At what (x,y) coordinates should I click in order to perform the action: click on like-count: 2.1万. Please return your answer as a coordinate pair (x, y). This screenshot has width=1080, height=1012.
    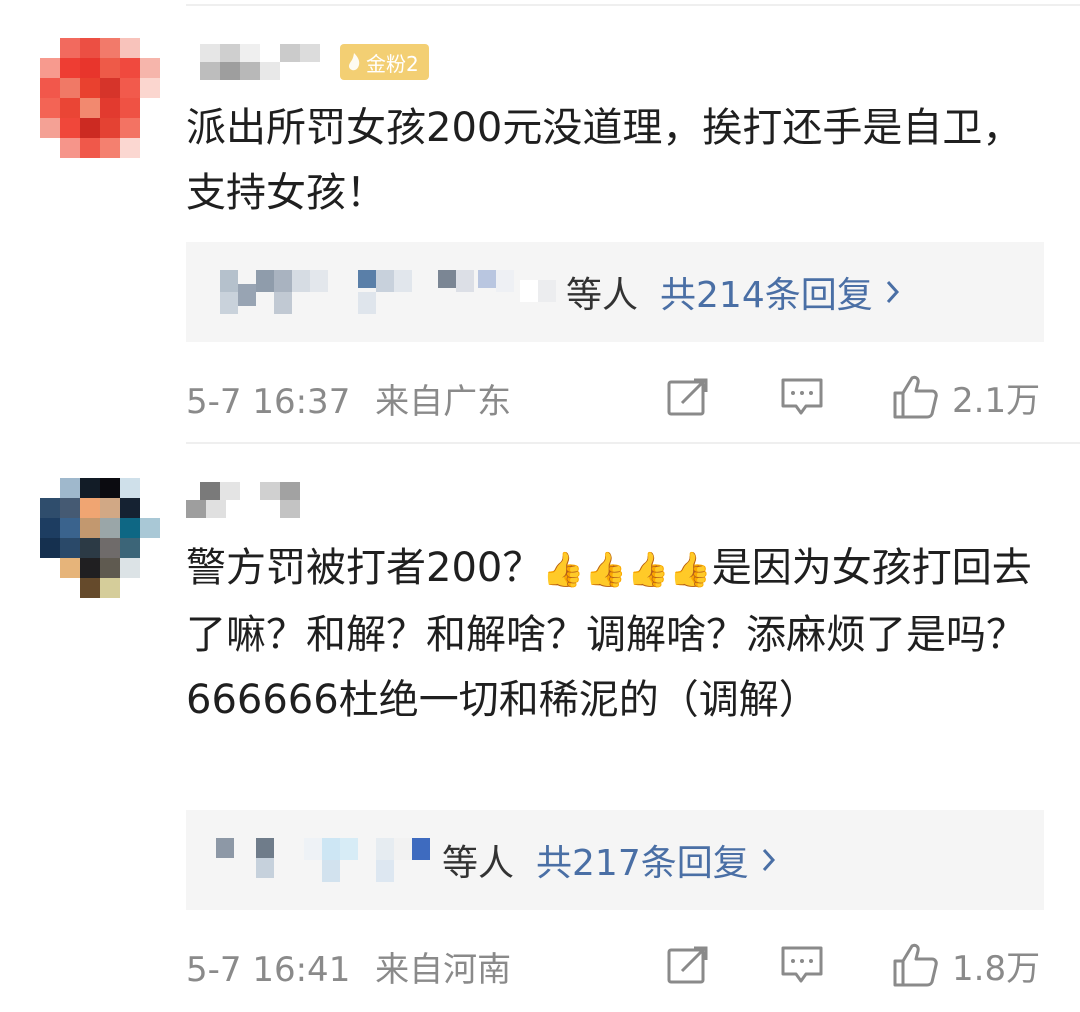
    Looking at the image, I should click on (996, 400).